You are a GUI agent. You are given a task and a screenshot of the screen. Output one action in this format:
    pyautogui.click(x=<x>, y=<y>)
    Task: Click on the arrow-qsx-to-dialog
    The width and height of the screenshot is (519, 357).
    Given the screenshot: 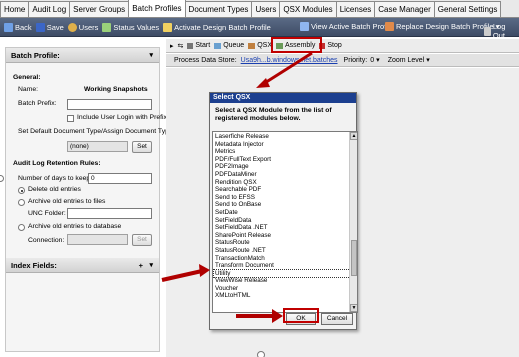 What is the action you would take?
    pyautogui.click(x=286, y=69)
    